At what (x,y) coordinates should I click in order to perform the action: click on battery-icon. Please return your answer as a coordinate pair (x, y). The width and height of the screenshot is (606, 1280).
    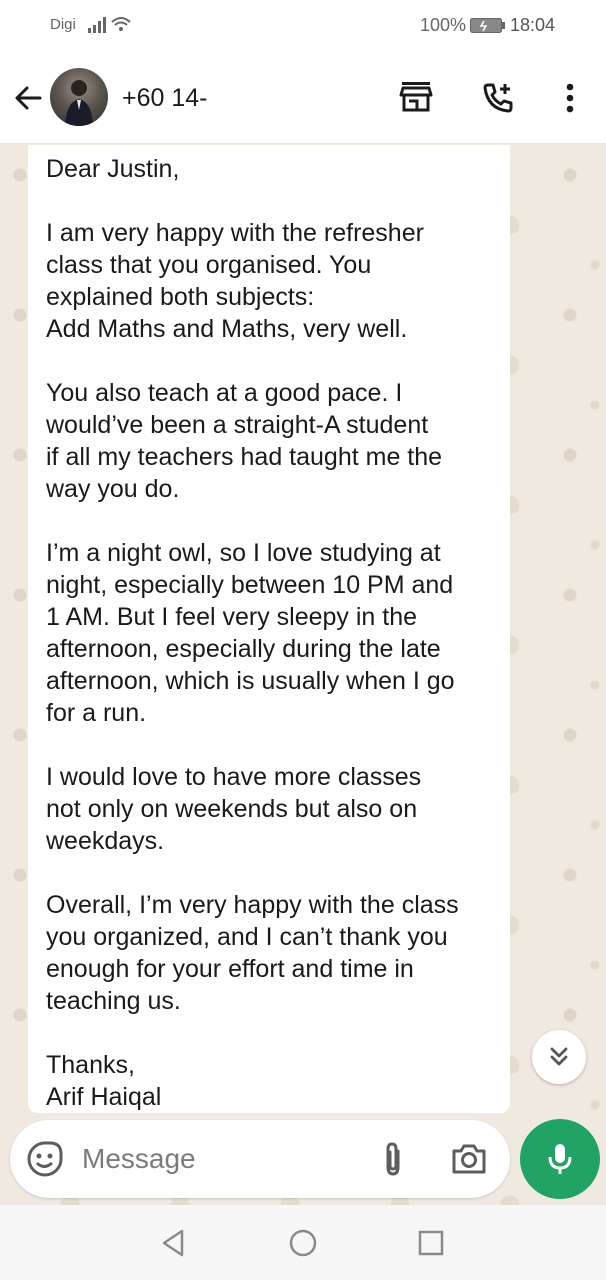
    Looking at the image, I should click on (487, 25).